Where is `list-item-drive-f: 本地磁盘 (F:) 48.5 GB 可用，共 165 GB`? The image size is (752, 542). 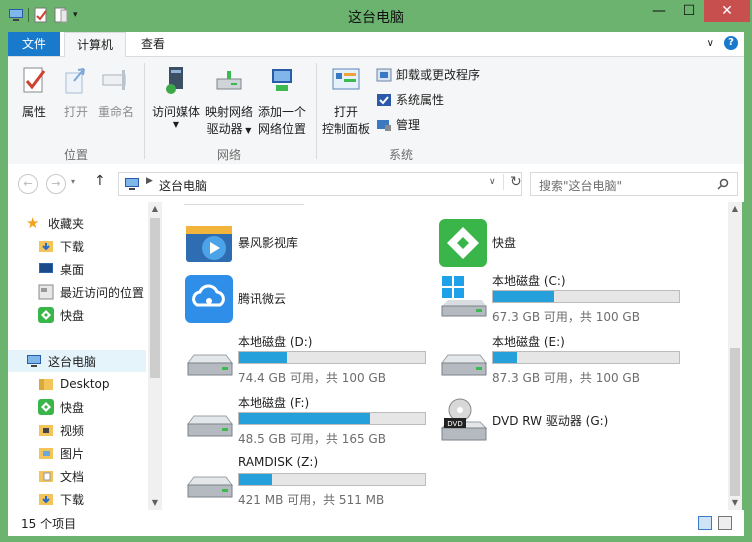 list-item-drive-f: 本地磁盘 (F:) 48.5 GB 可用，共 165 GB is located at coordinates (314, 421).